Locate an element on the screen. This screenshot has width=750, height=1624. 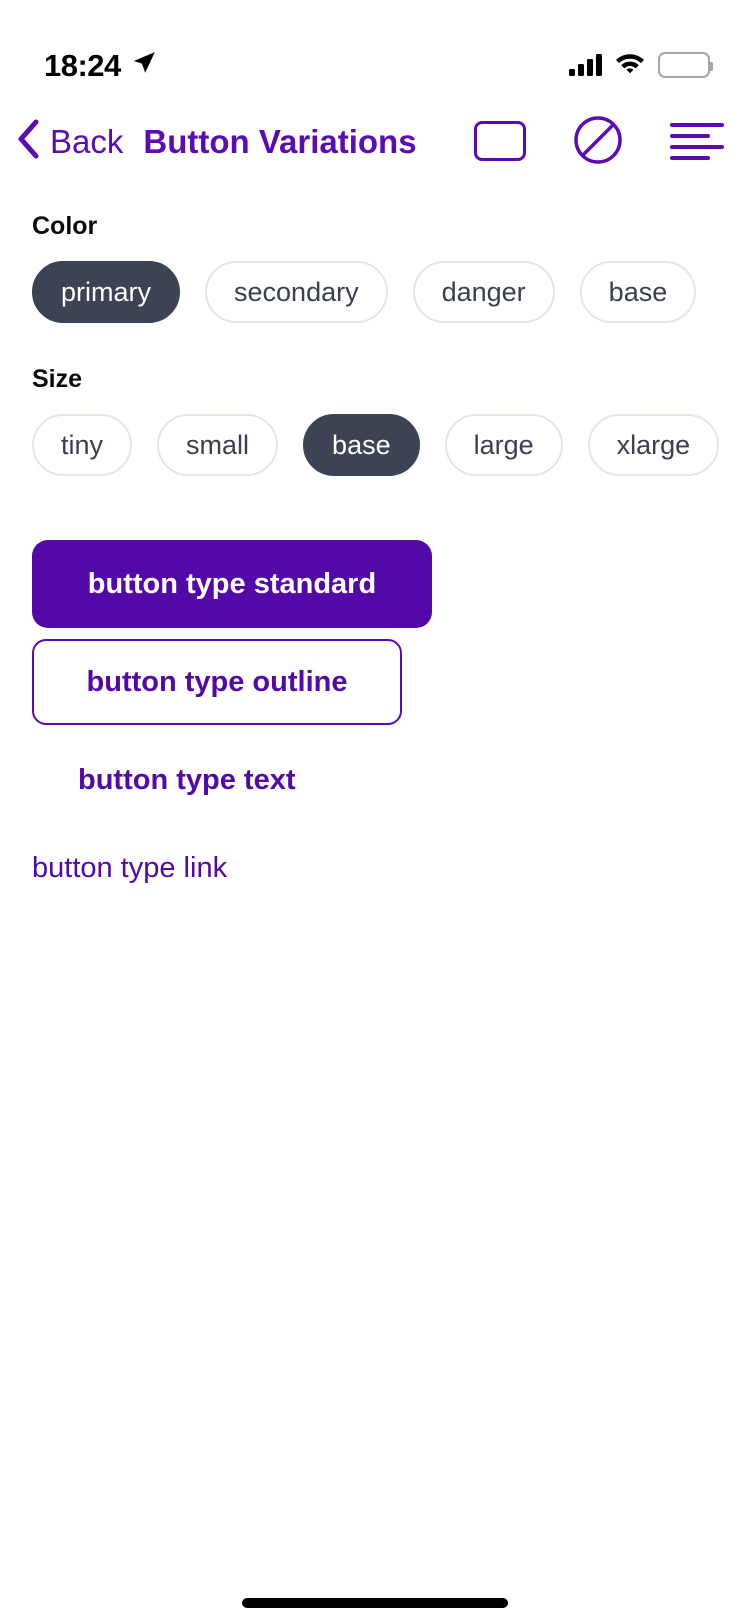
prohibited-circle-slash-icon is located at coordinates (598, 141).